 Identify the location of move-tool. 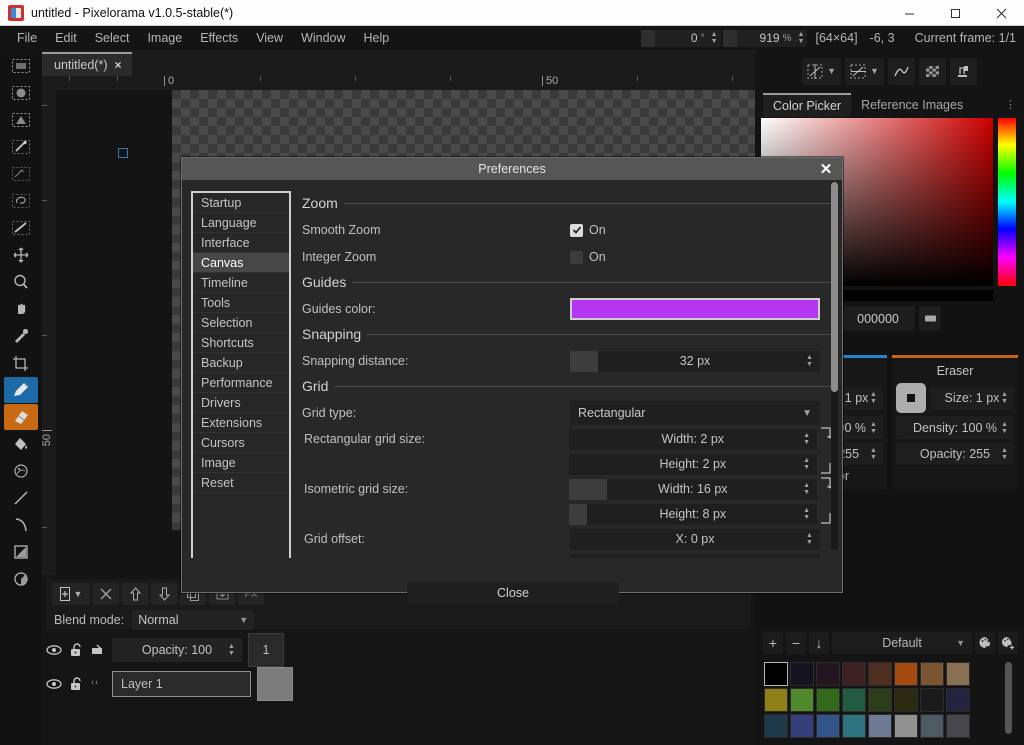
(21, 255).